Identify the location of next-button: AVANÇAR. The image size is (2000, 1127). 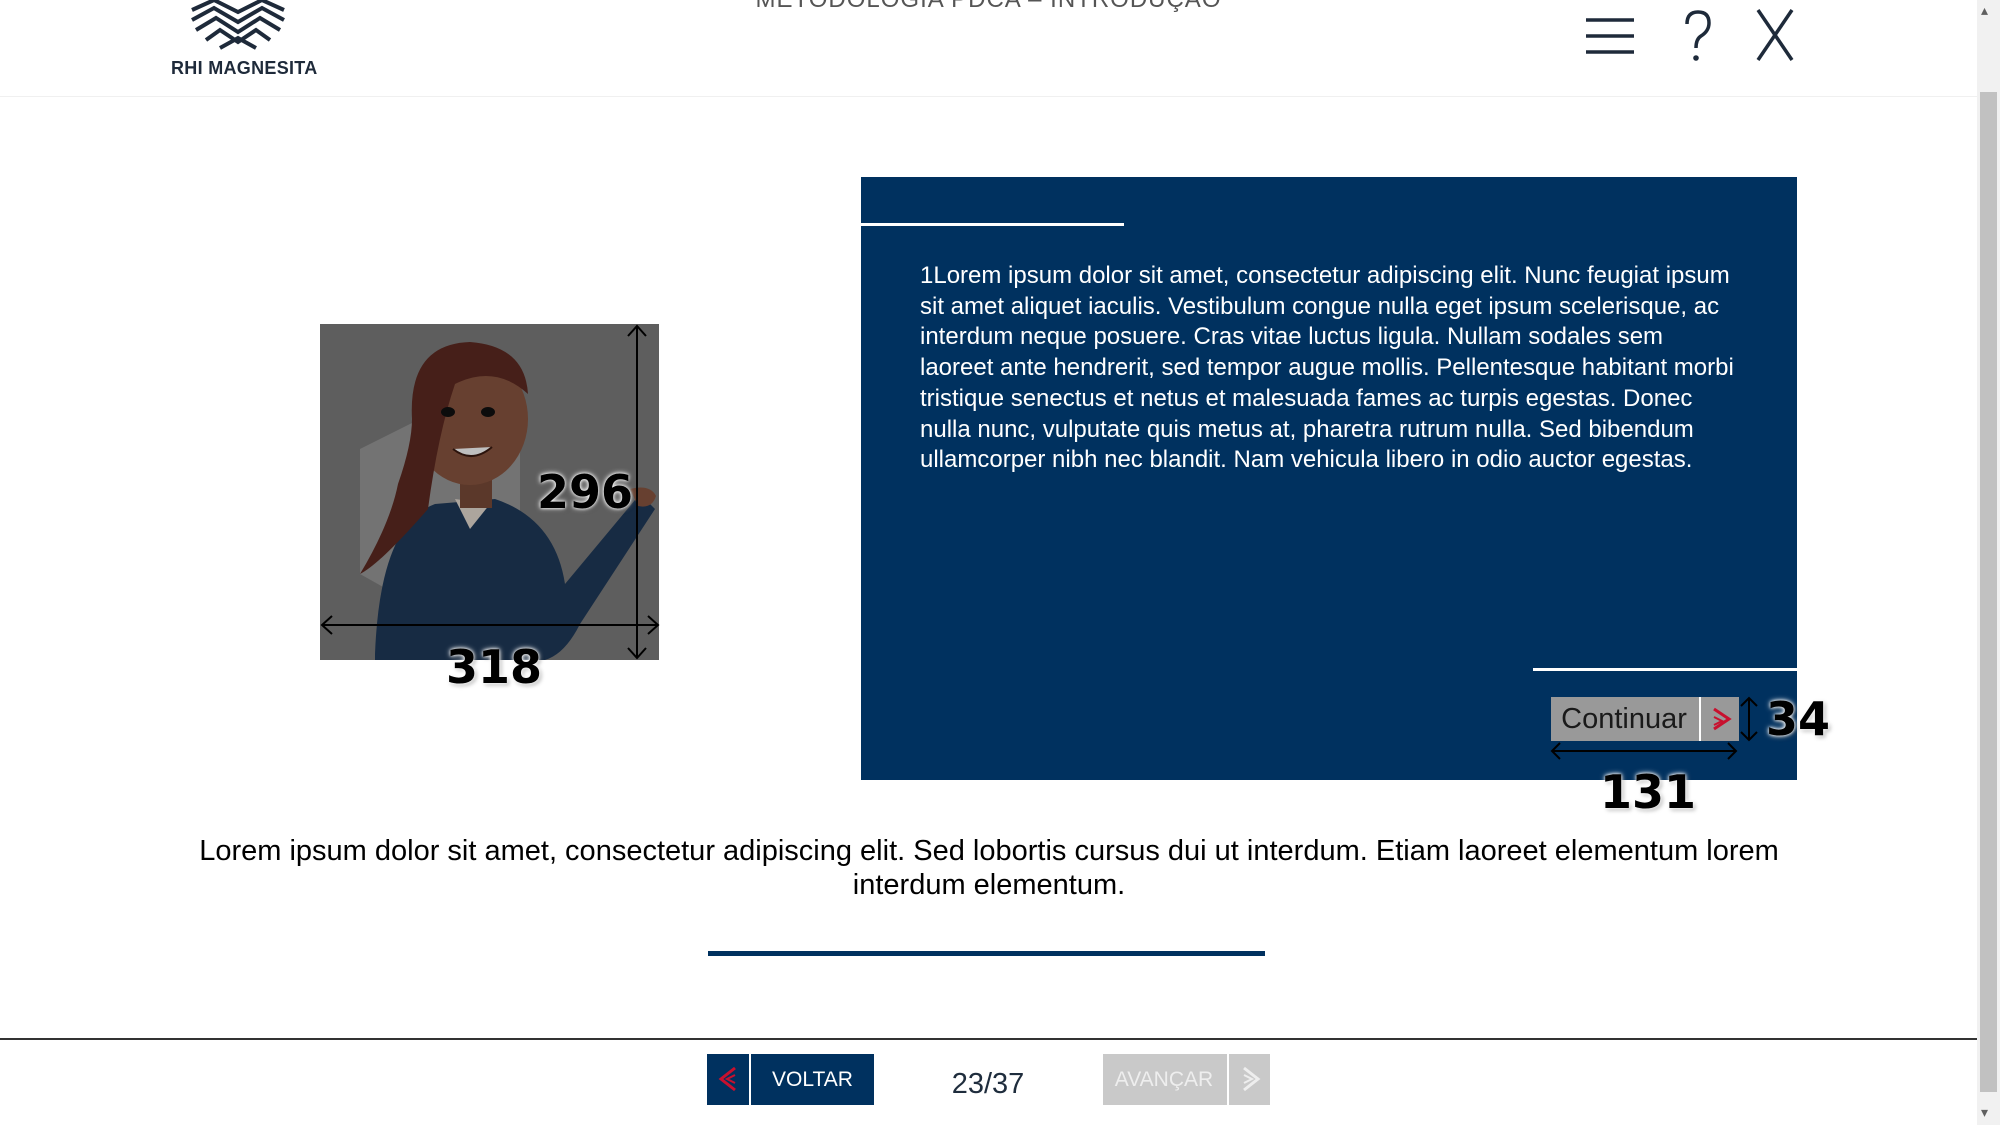
(1186, 1079).